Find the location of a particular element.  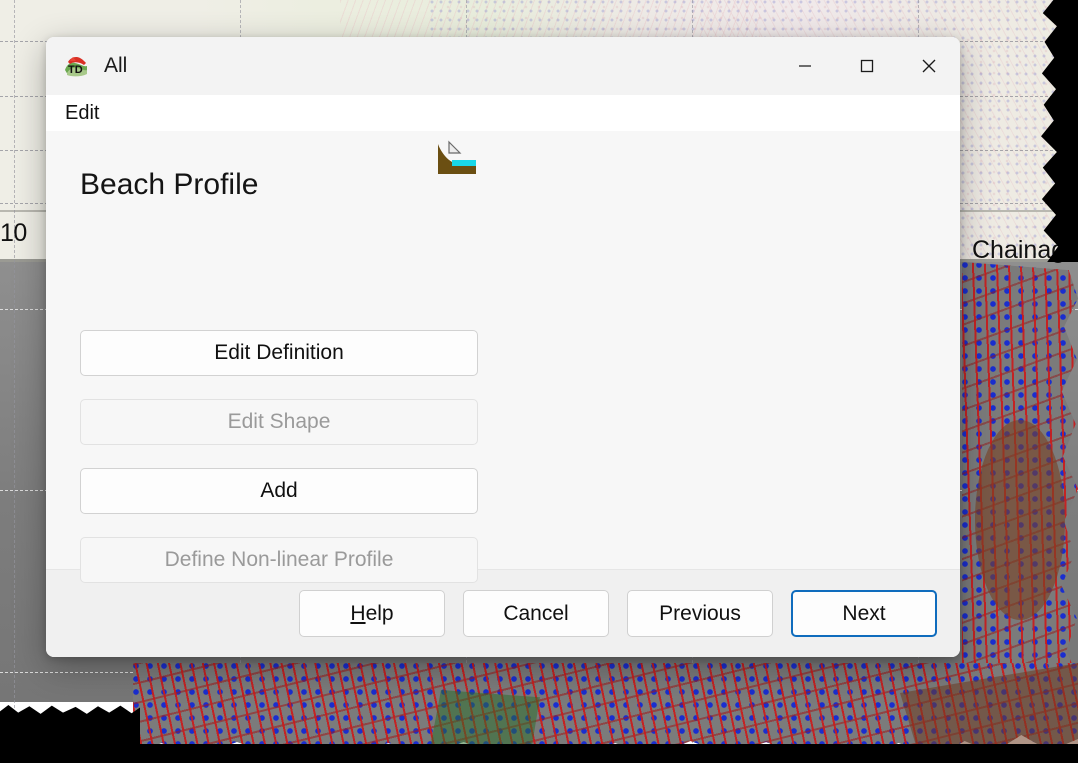

edit-definition-button: Edit Definition is located at coordinates (279, 353).